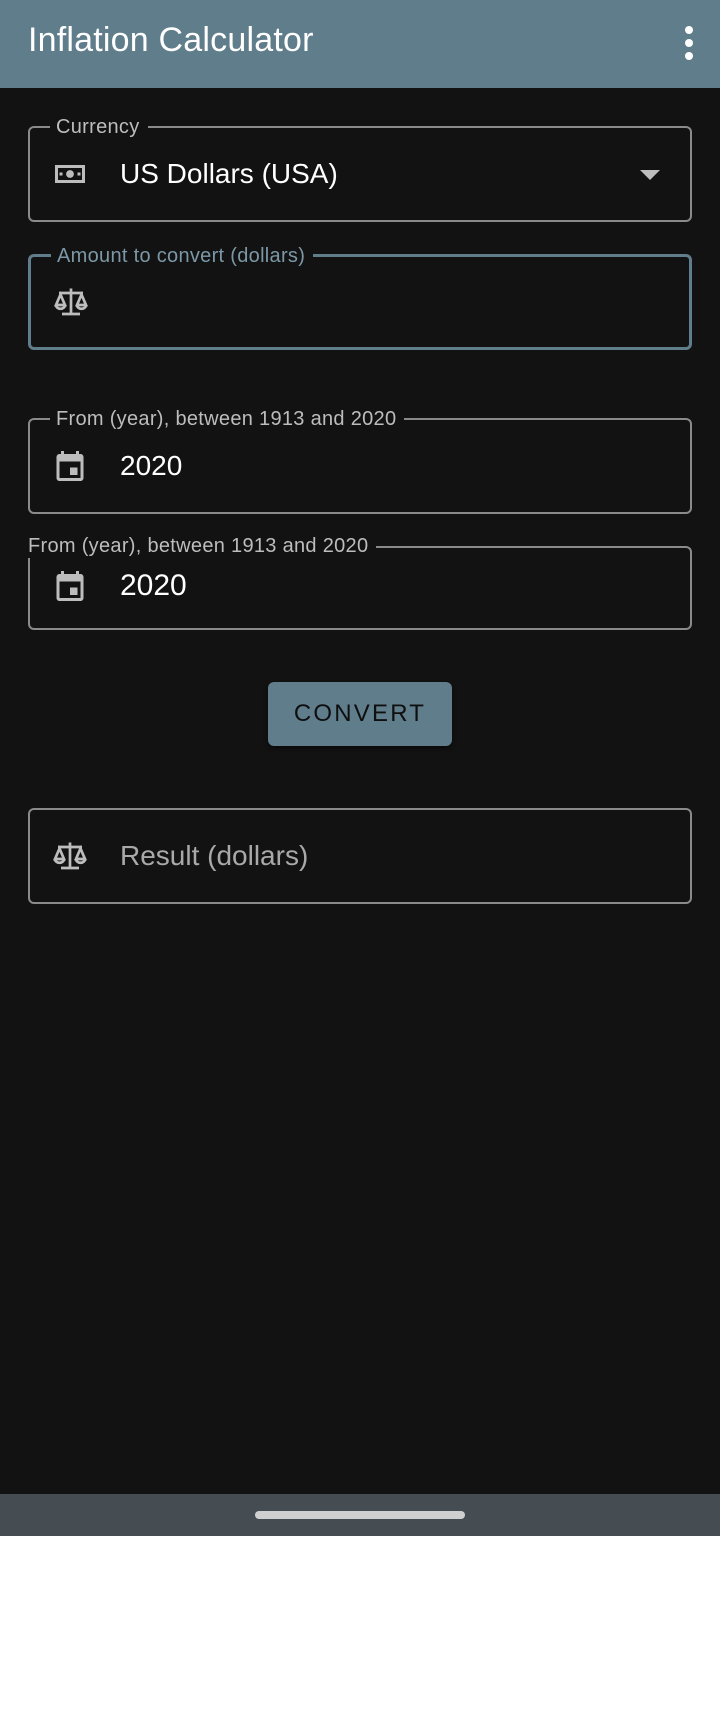 The height and width of the screenshot is (1712, 720). What do you see at coordinates (360, 460) in the screenshot?
I see `from-year-input: From (year), between 1913 and 2020 2020` at bounding box center [360, 460].